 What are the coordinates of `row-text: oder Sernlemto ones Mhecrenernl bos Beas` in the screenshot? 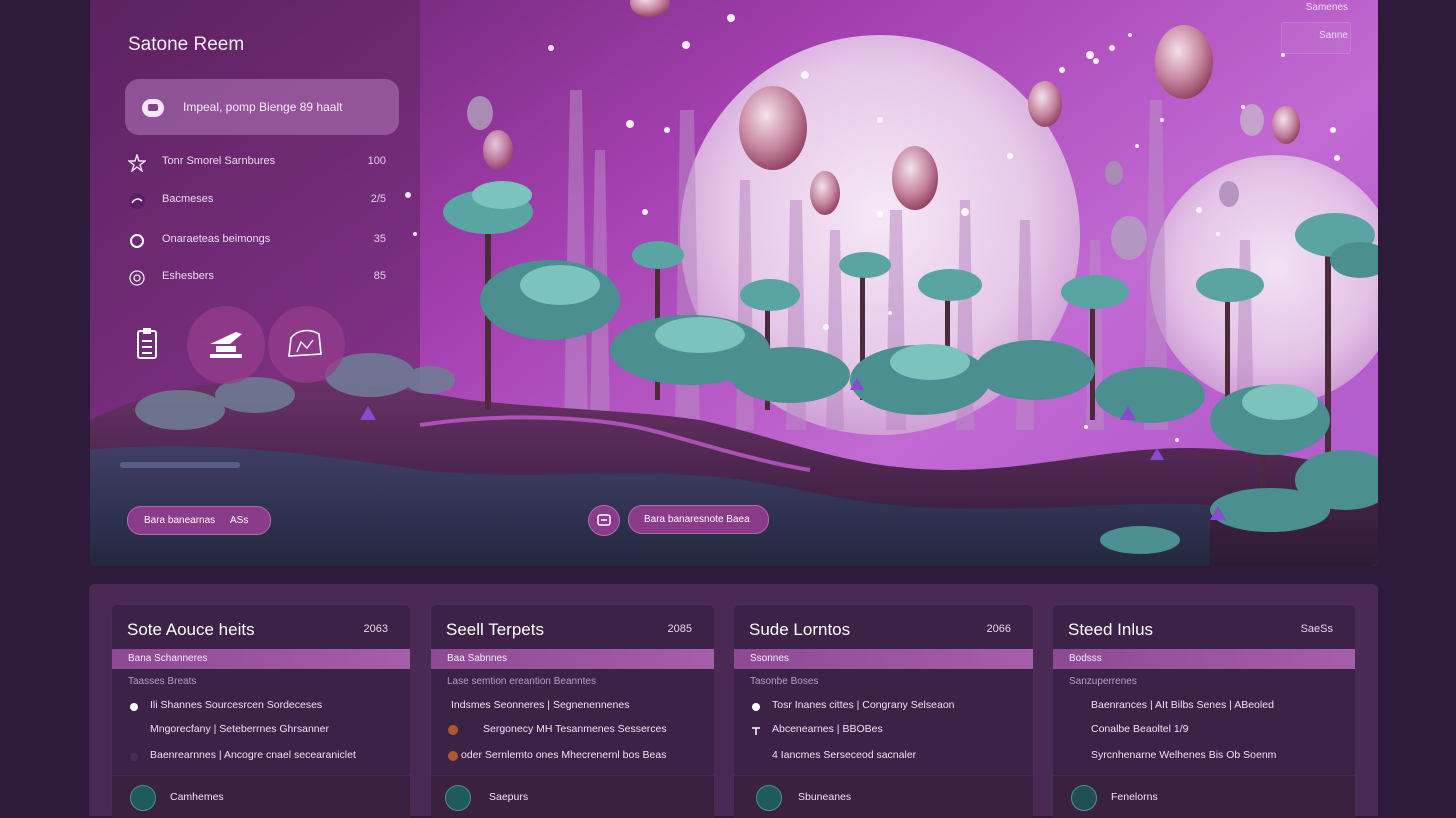 It's located at (564, 755).